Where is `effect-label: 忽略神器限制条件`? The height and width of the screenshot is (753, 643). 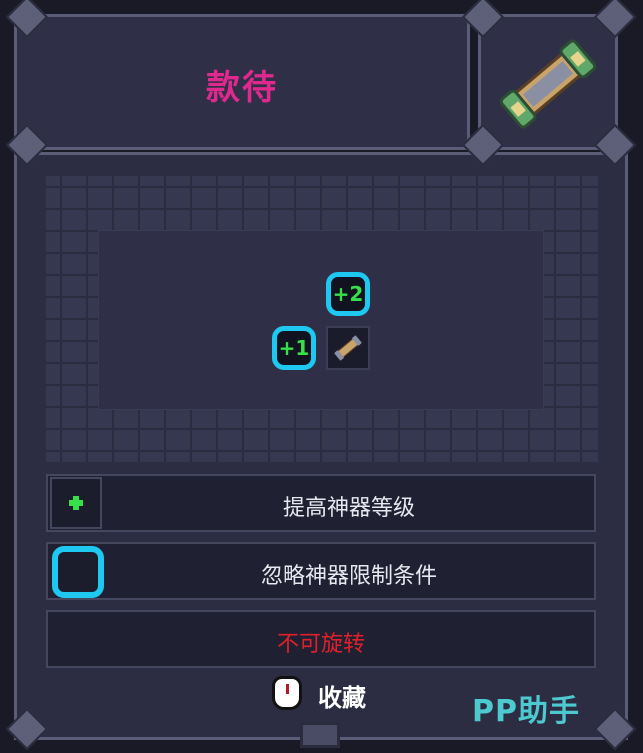 effect-label: 忽略神器限制条件 is located at coordinates (348, 576).